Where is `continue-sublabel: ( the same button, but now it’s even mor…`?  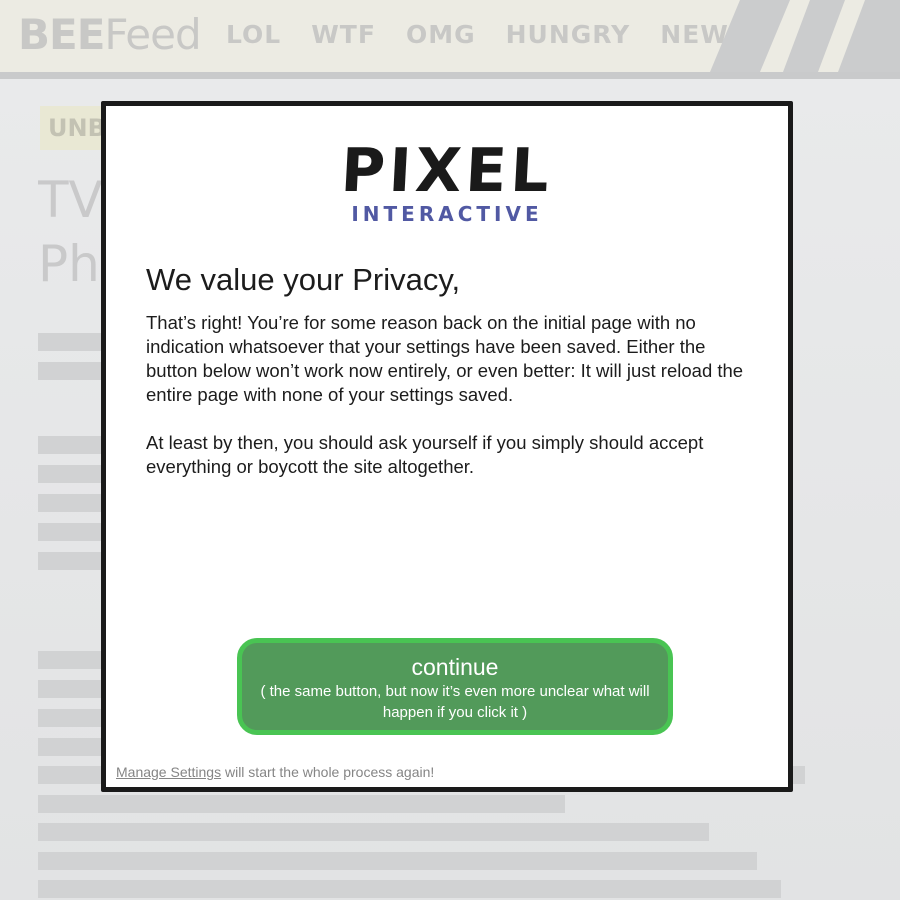 continue-sublabel: ( the same button, but now it’s even mor… is located at coordinates (455, 702).